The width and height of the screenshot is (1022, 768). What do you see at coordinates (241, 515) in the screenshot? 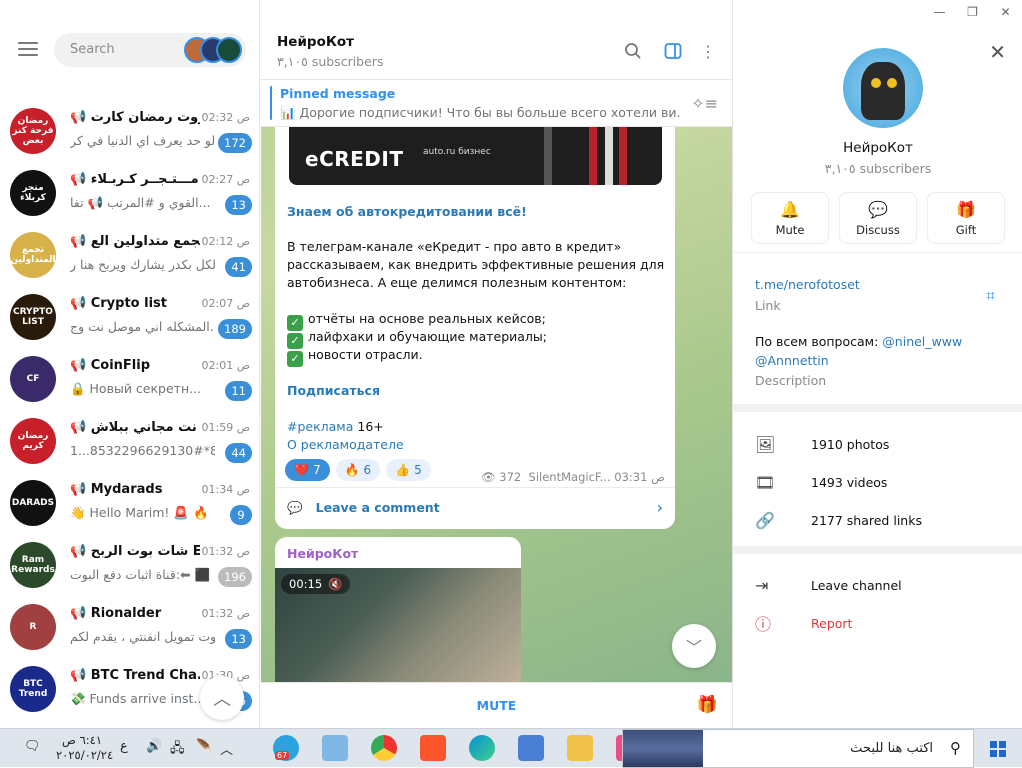
I see `unread-badge: 9` at bounding box center [241, 515].